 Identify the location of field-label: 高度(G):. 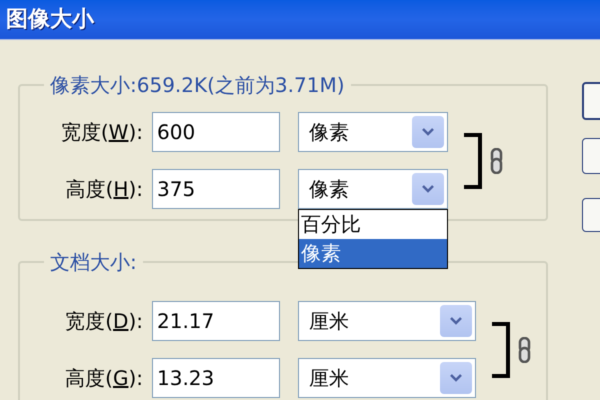
(104, 378).